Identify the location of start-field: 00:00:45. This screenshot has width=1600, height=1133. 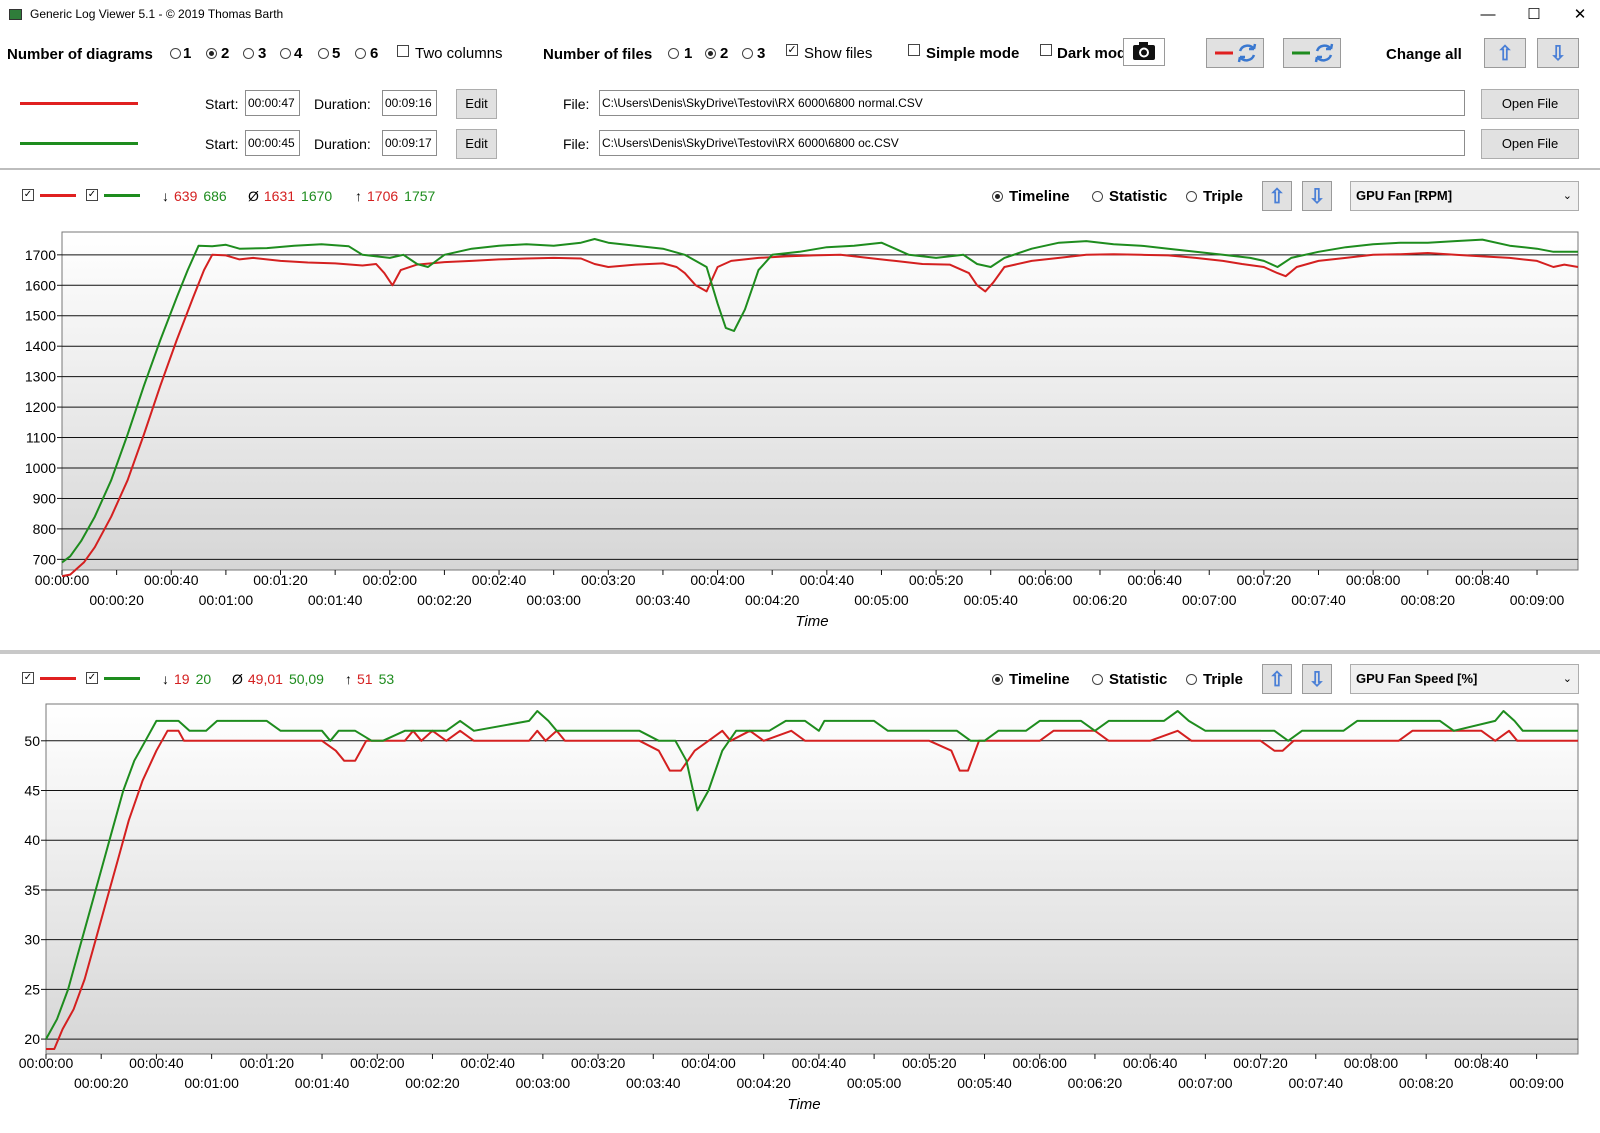
(272, 143).